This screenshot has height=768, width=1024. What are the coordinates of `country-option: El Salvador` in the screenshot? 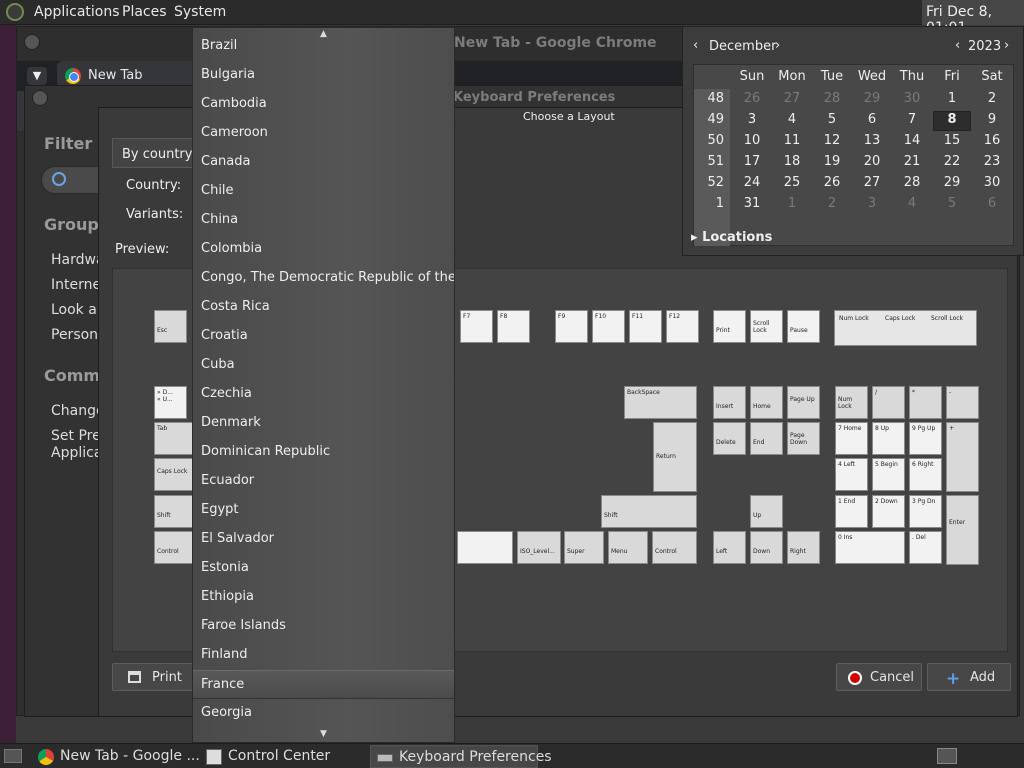 It's located at (323, 539).